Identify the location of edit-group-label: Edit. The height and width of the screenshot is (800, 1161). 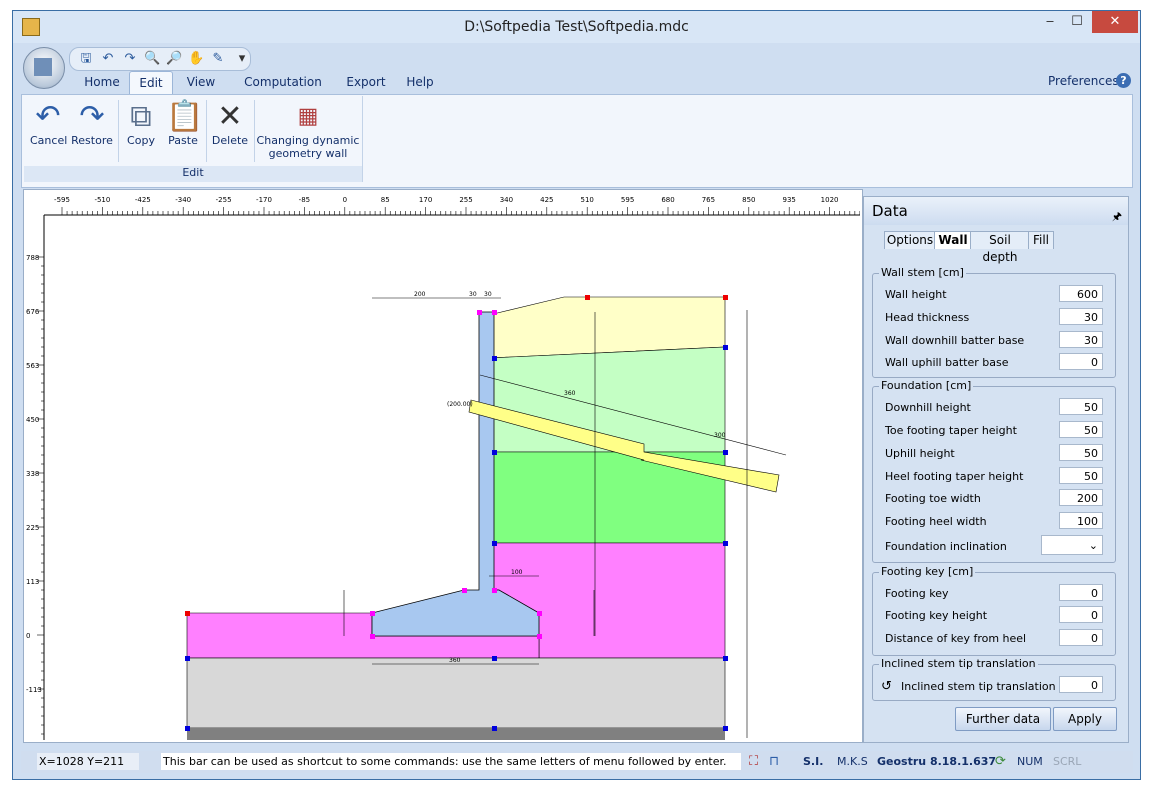
(193, 174).